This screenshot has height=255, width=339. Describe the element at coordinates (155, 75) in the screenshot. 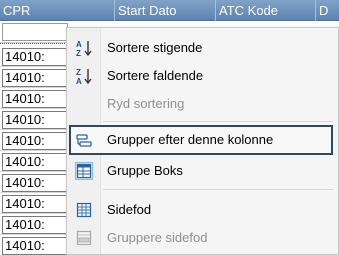

I see `menu-item-label: Sortere faldende` at that location.